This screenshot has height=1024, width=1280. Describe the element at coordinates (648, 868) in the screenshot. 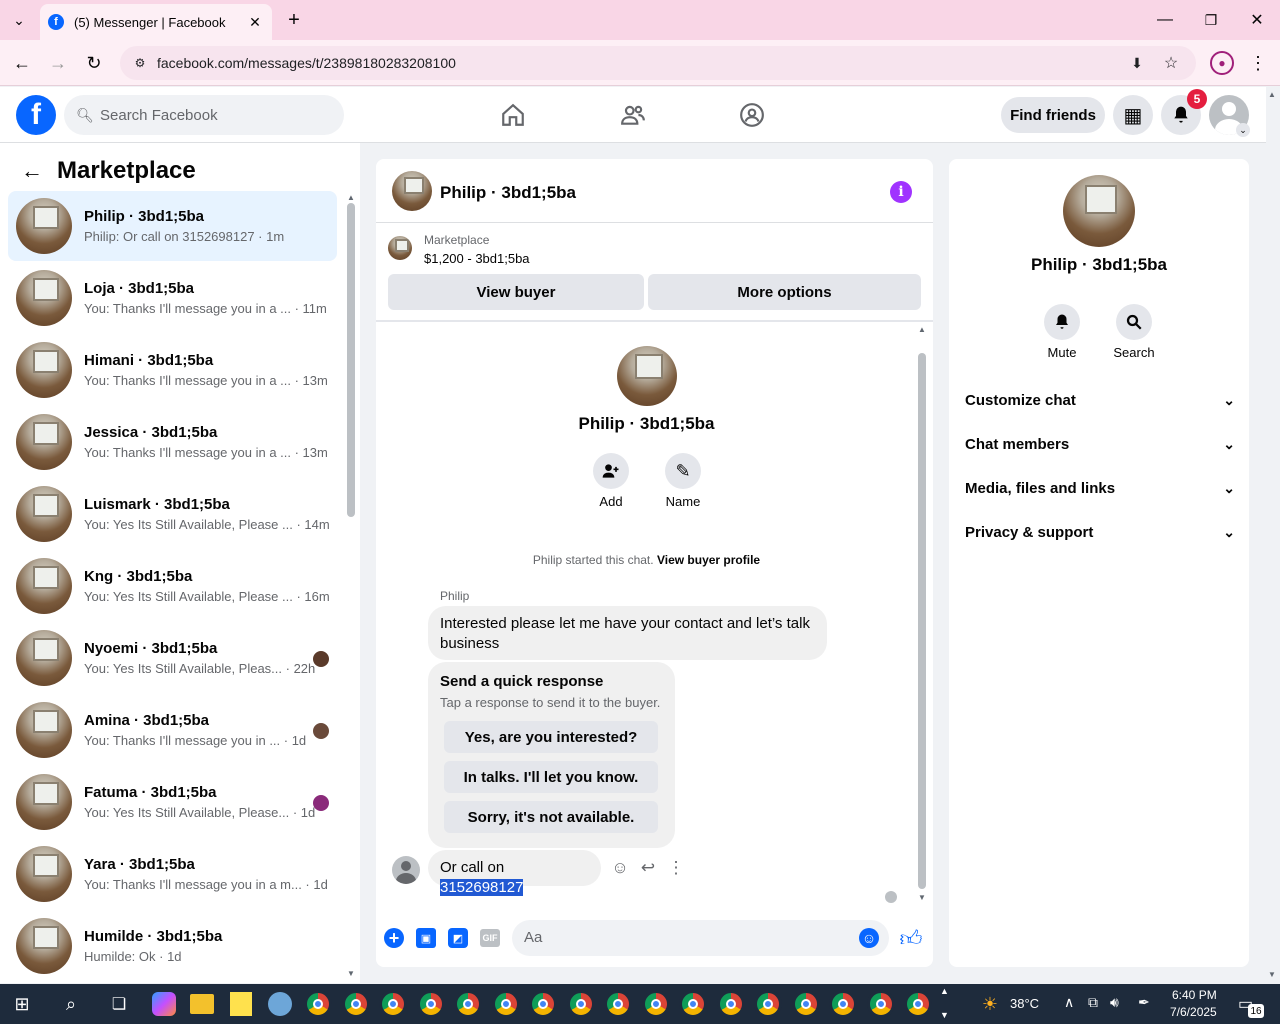

I see `reply-arrow-icon: ↩` at that location.